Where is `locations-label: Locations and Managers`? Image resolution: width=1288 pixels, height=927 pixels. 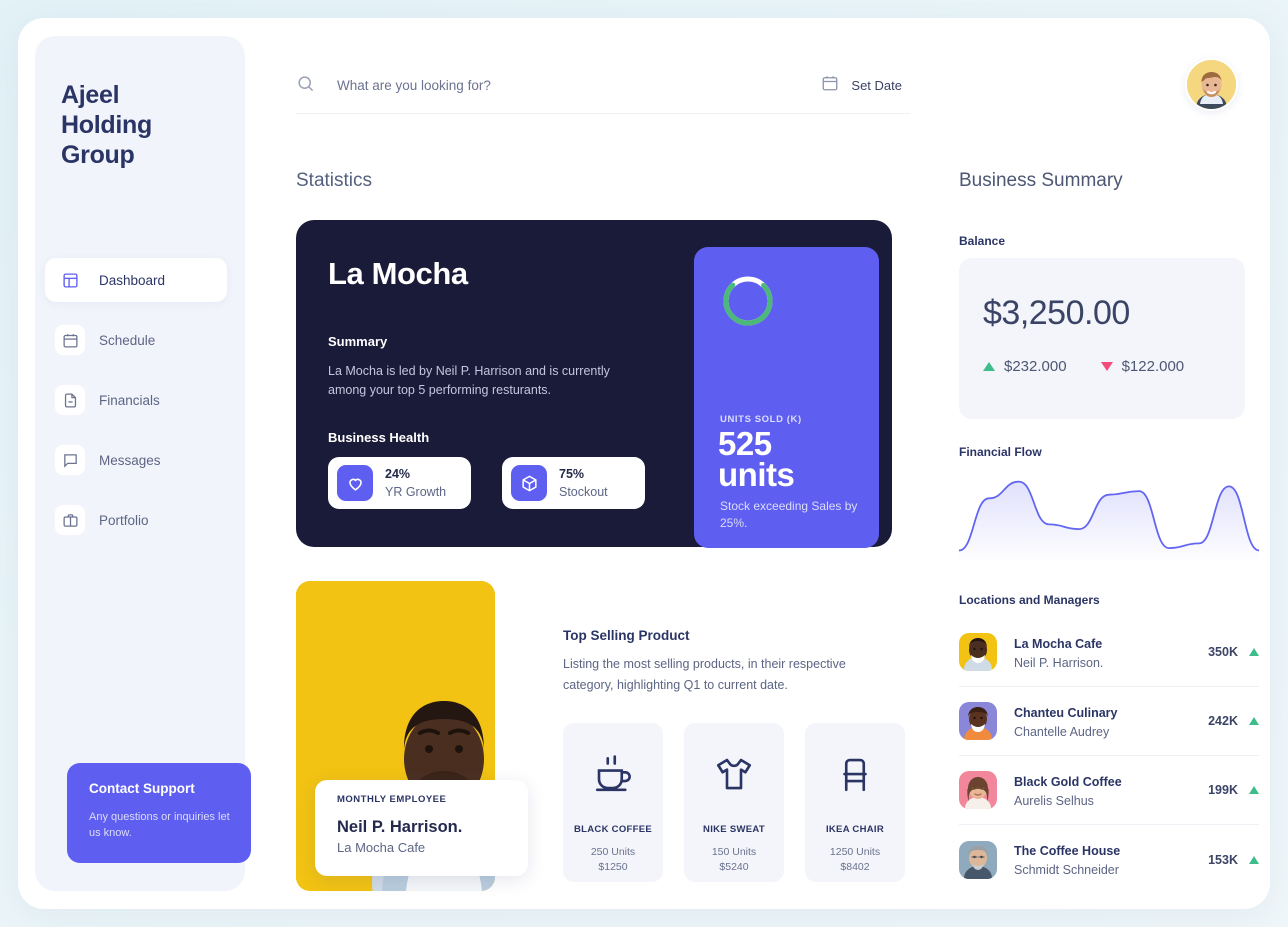 locations-label: Locations and Managers is located at coordinates (1029, 600).